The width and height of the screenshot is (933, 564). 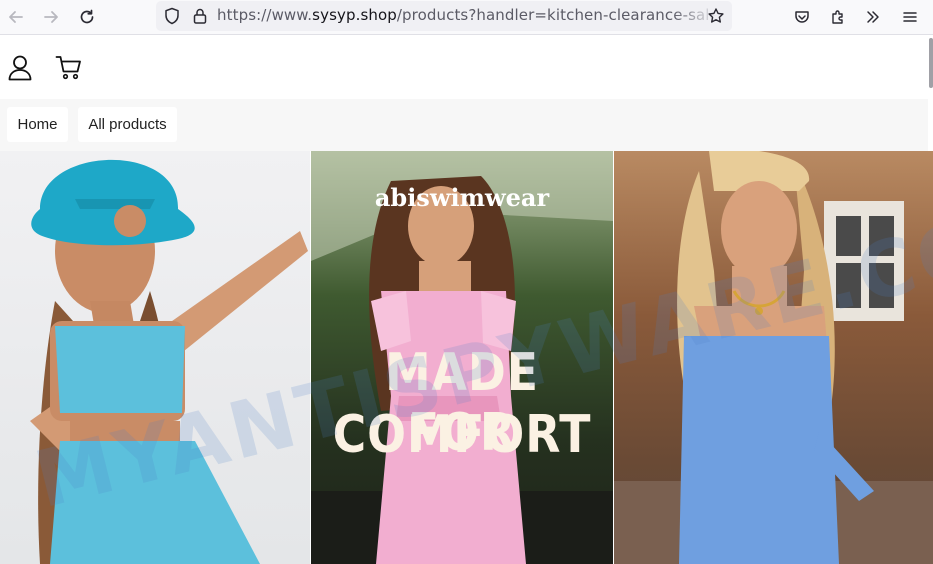 I want to click on reload-icon, so click(x=87, y=17).